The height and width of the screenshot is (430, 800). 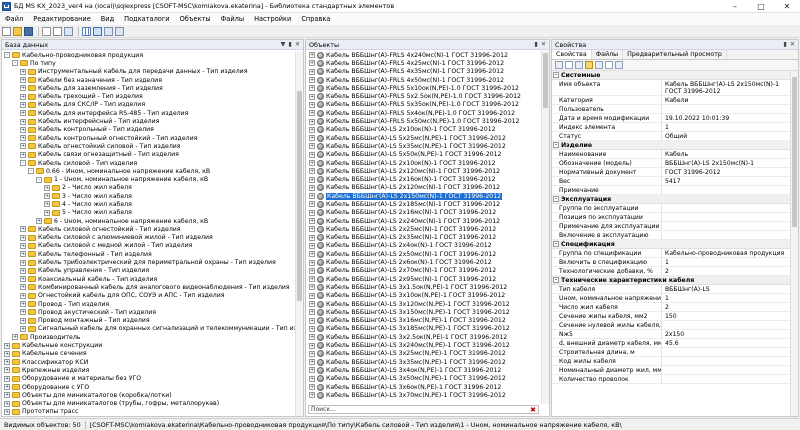 What do you see at coordinates (556, 244) in the screenshot?
I see `collapse-toggle-icon: -` at bounding box center [556, 244].